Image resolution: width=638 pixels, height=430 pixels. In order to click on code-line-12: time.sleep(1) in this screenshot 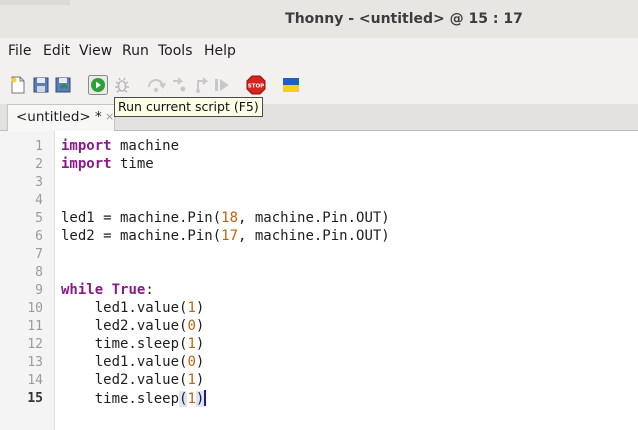, I will do `click(133, 344)`.